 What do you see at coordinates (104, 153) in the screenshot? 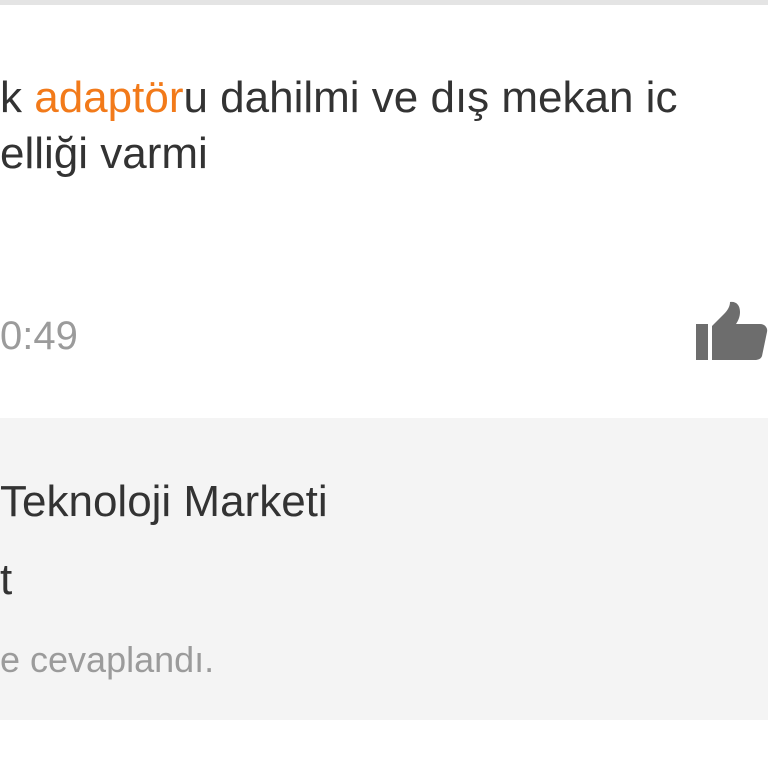
I see `question-line-2: elliği varmi` at bounding box center [104, 153].